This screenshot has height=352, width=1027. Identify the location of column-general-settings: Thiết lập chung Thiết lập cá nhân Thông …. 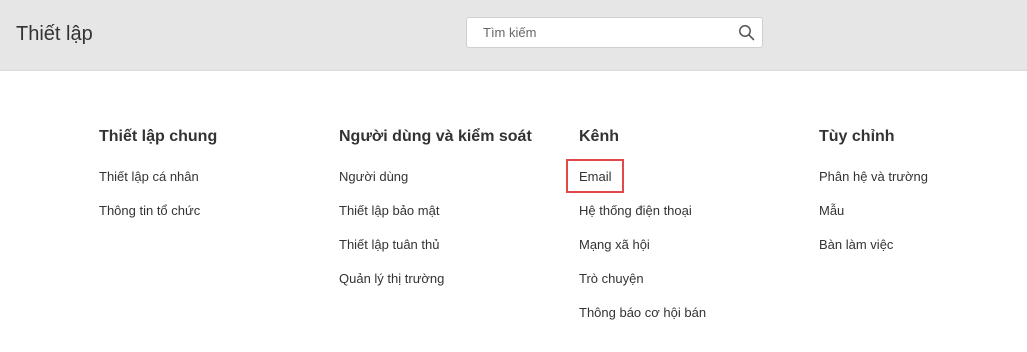
(158, 182).